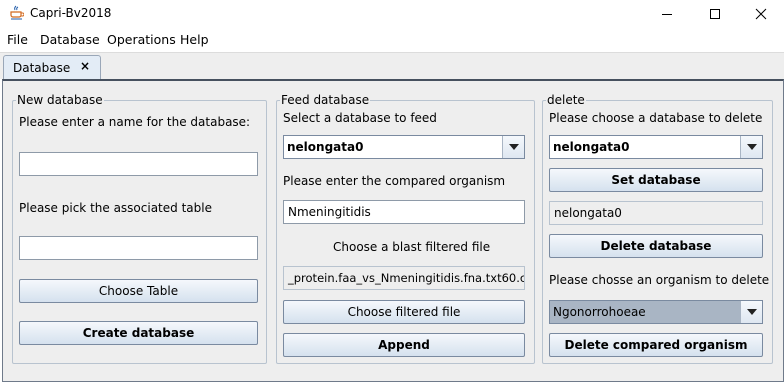 The width and height of the screenshot is (784, 382). Describe the element at coordinates (404, 312) in the screenshot. I see `choose-filtered-file-button: Choose filtered file` at that location.